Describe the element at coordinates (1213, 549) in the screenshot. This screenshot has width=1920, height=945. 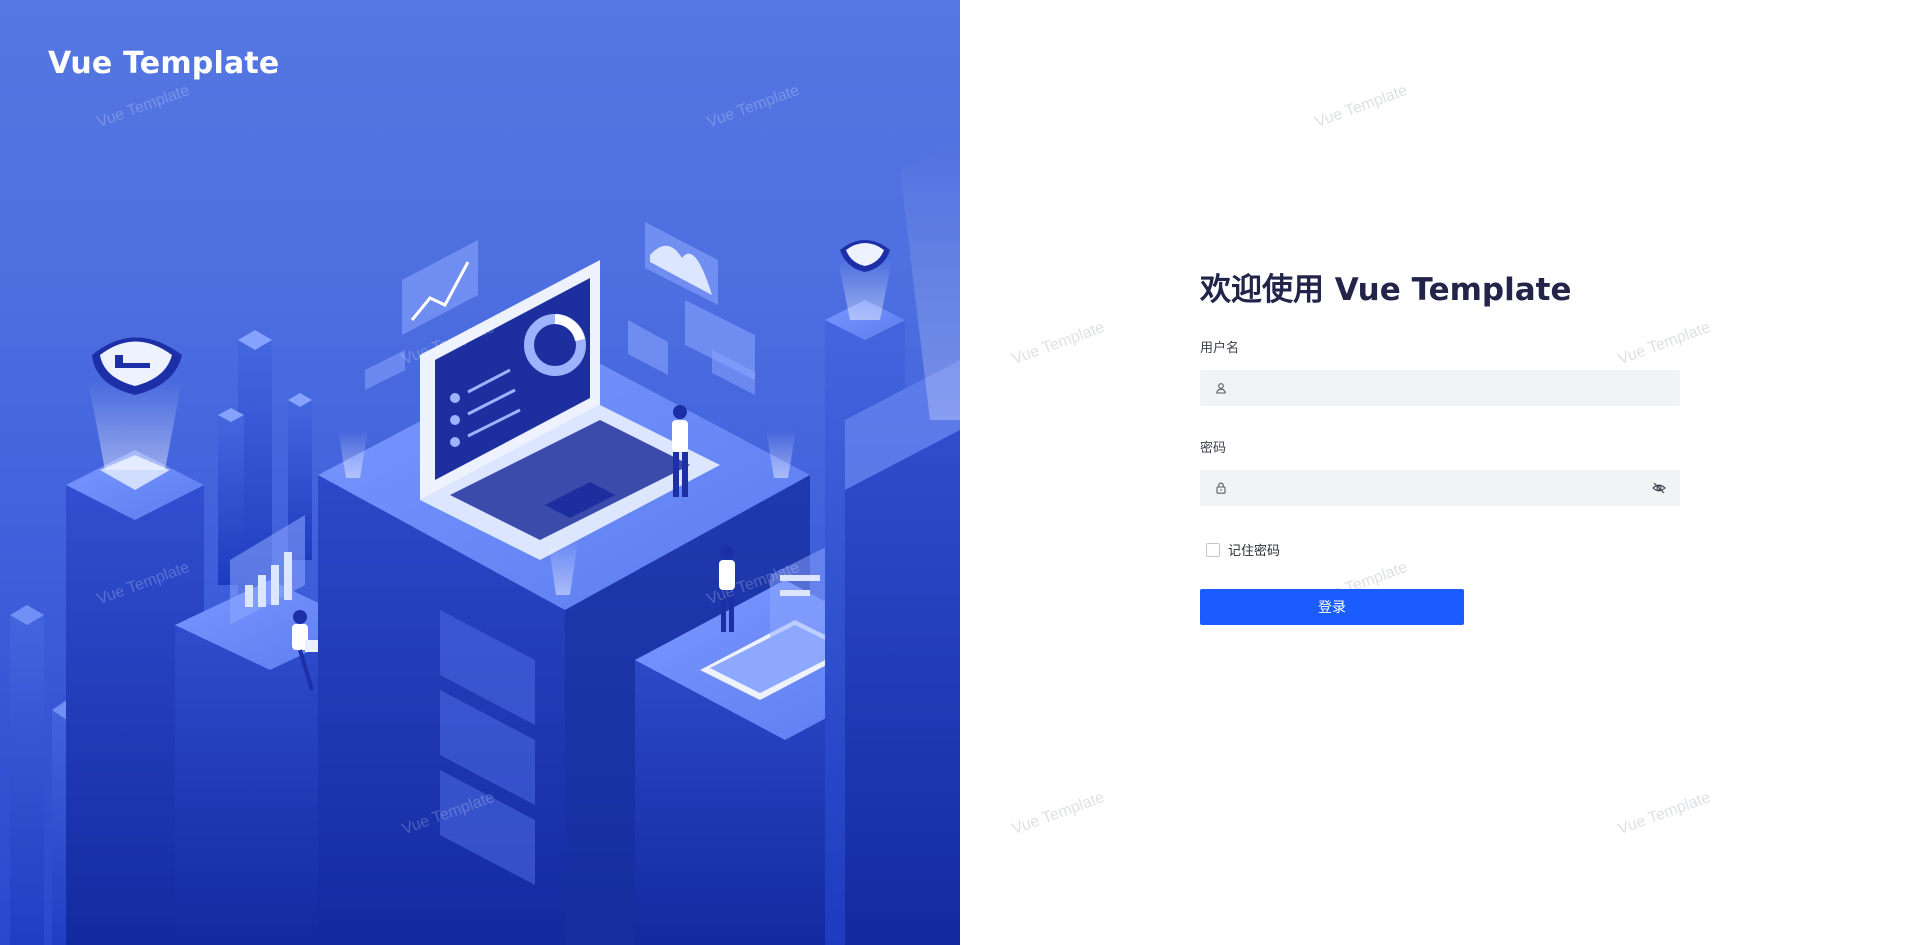
I see `remember-checkbox` at that location.